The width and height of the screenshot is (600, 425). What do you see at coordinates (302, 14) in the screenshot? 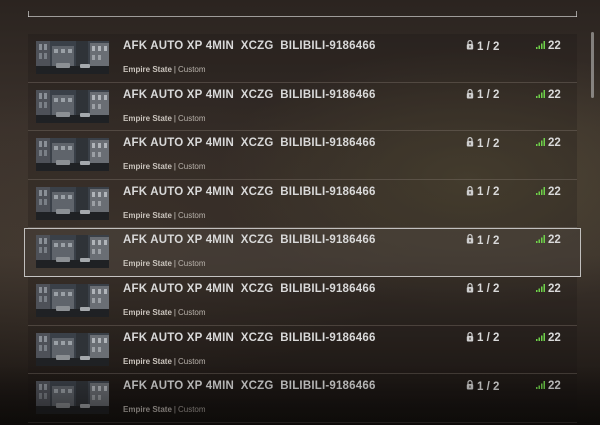
I see `list-header-divider` at bounding box center [302, 14].